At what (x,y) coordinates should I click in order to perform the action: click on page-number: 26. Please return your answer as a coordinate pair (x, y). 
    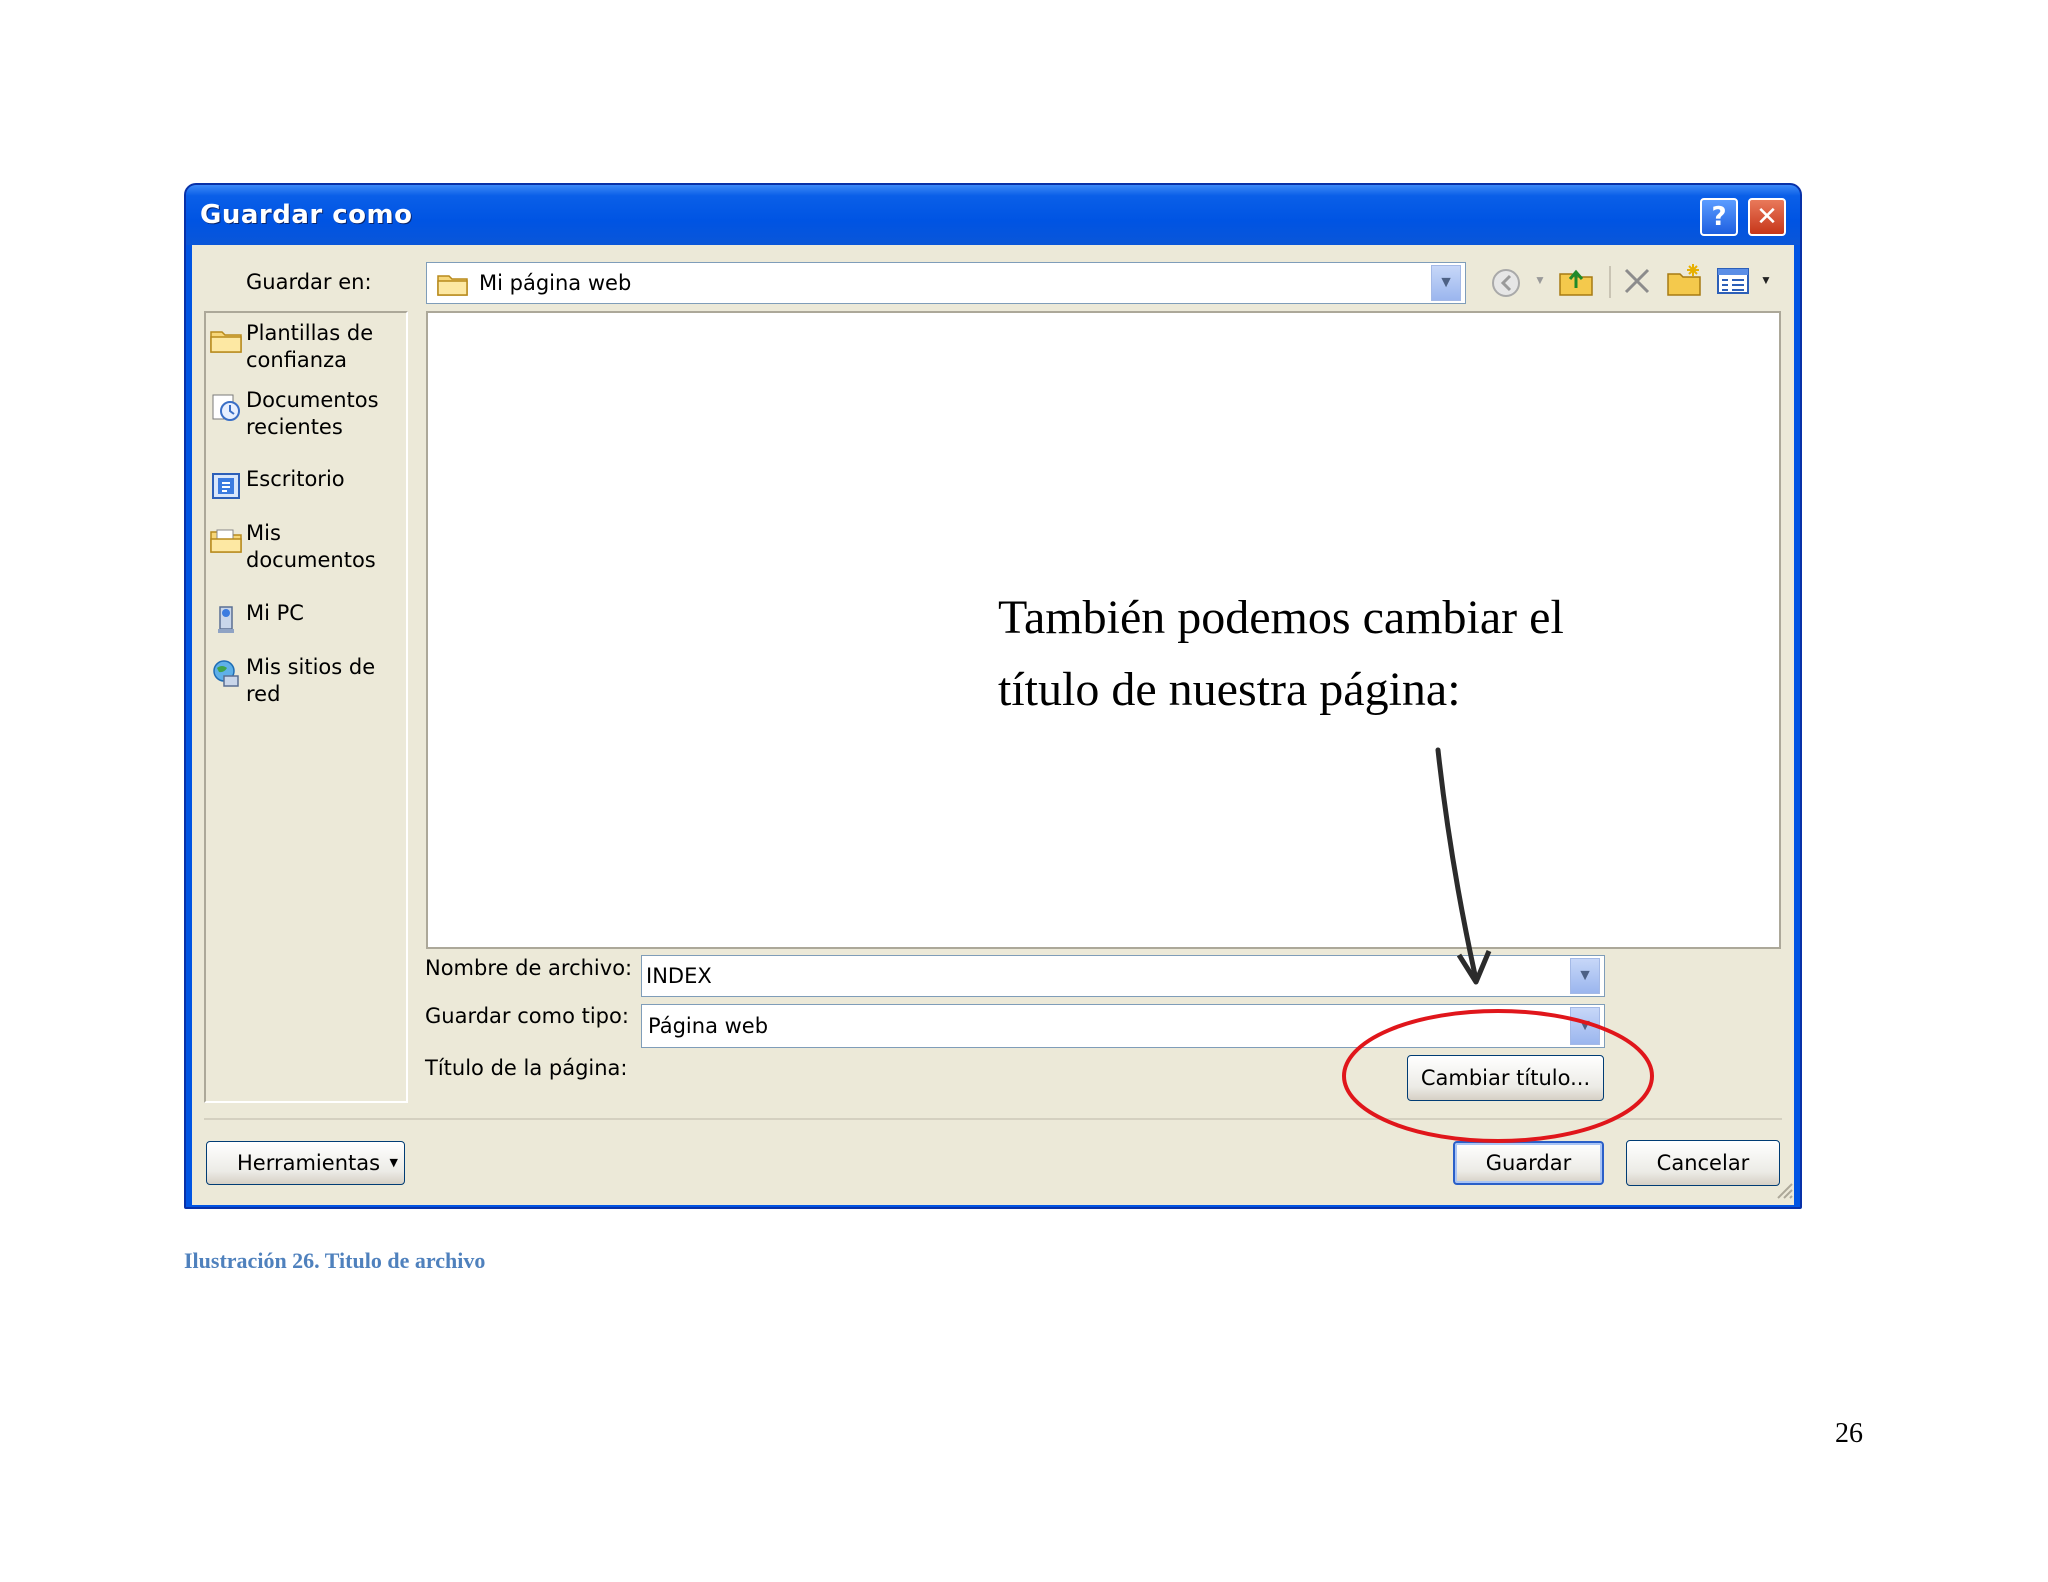
    Looking at the image, I should click on (1849, 1433).